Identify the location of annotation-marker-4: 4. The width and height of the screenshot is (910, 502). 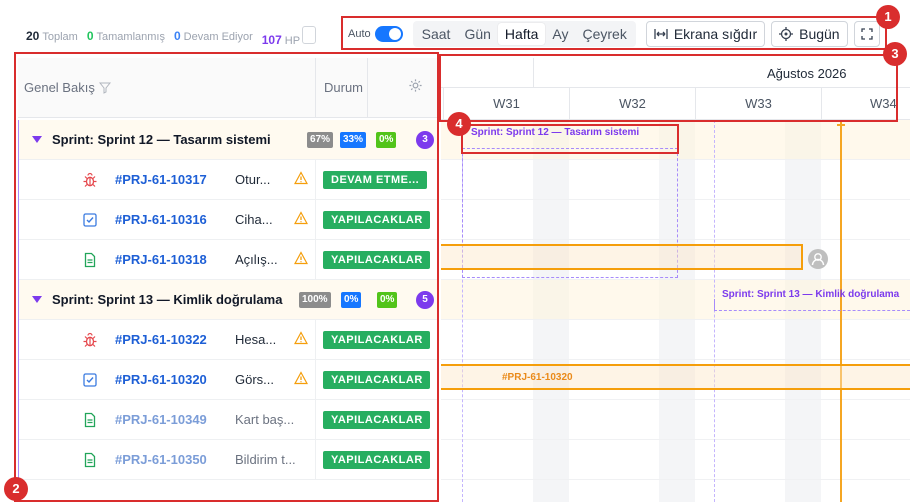
(459, 124).